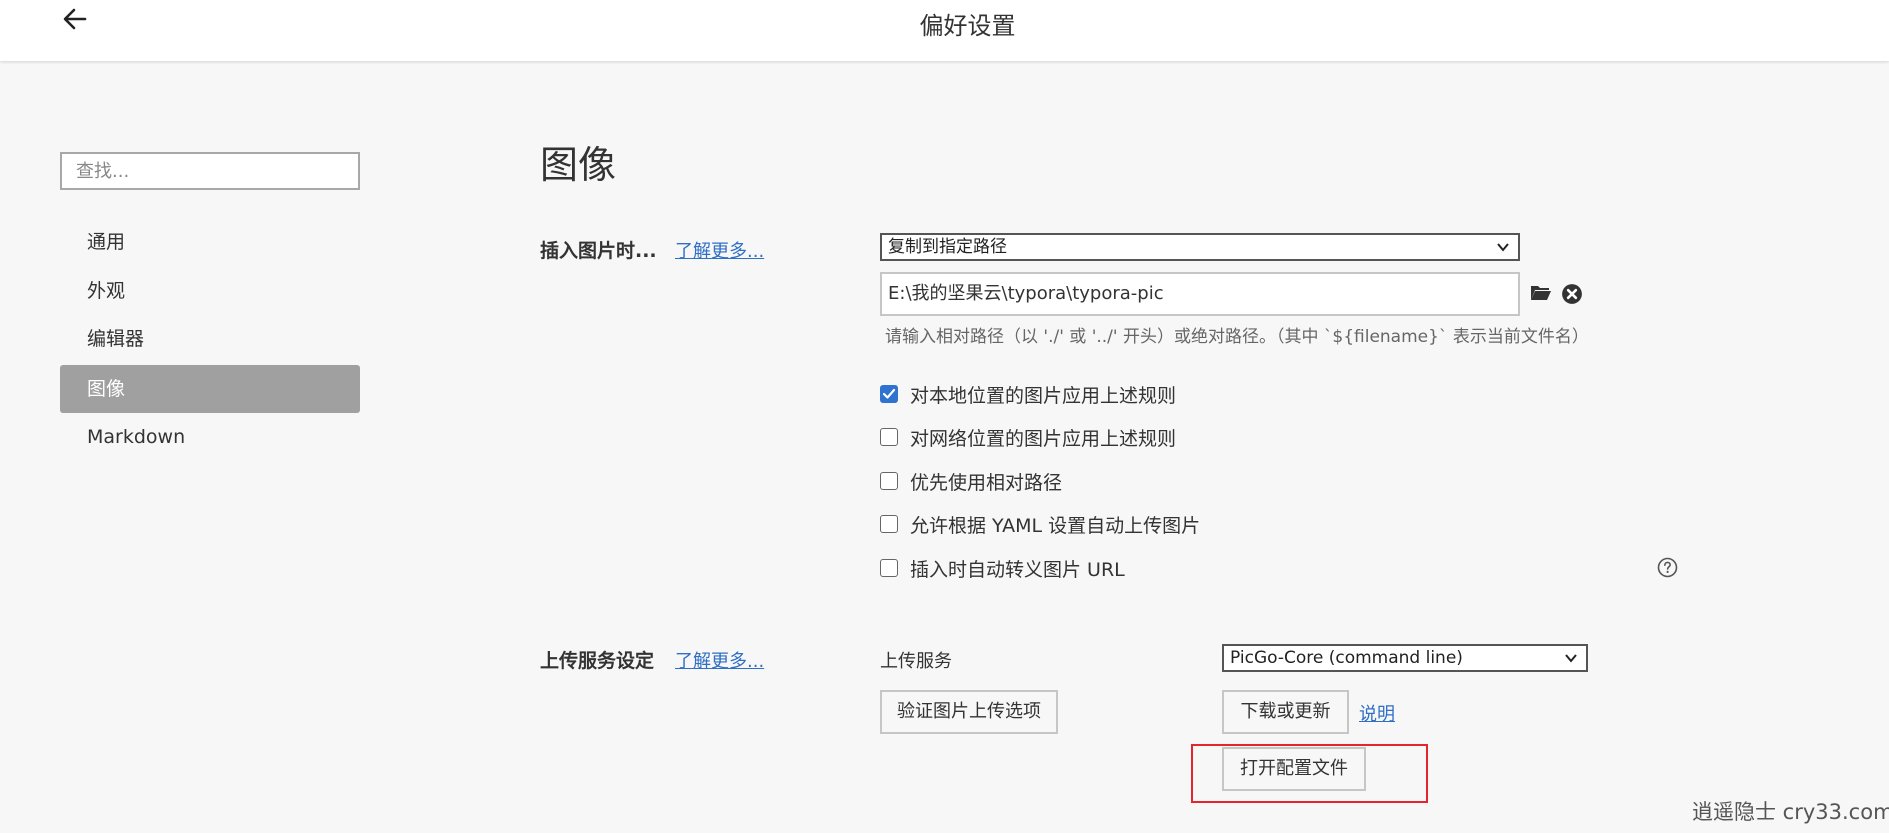 This screenshot has width=1889, height=833. What do you see at coordinates (986, 482) in the screenshot?
I see `option-label: 优先使用相对路径` at bounding box center [986, 482].